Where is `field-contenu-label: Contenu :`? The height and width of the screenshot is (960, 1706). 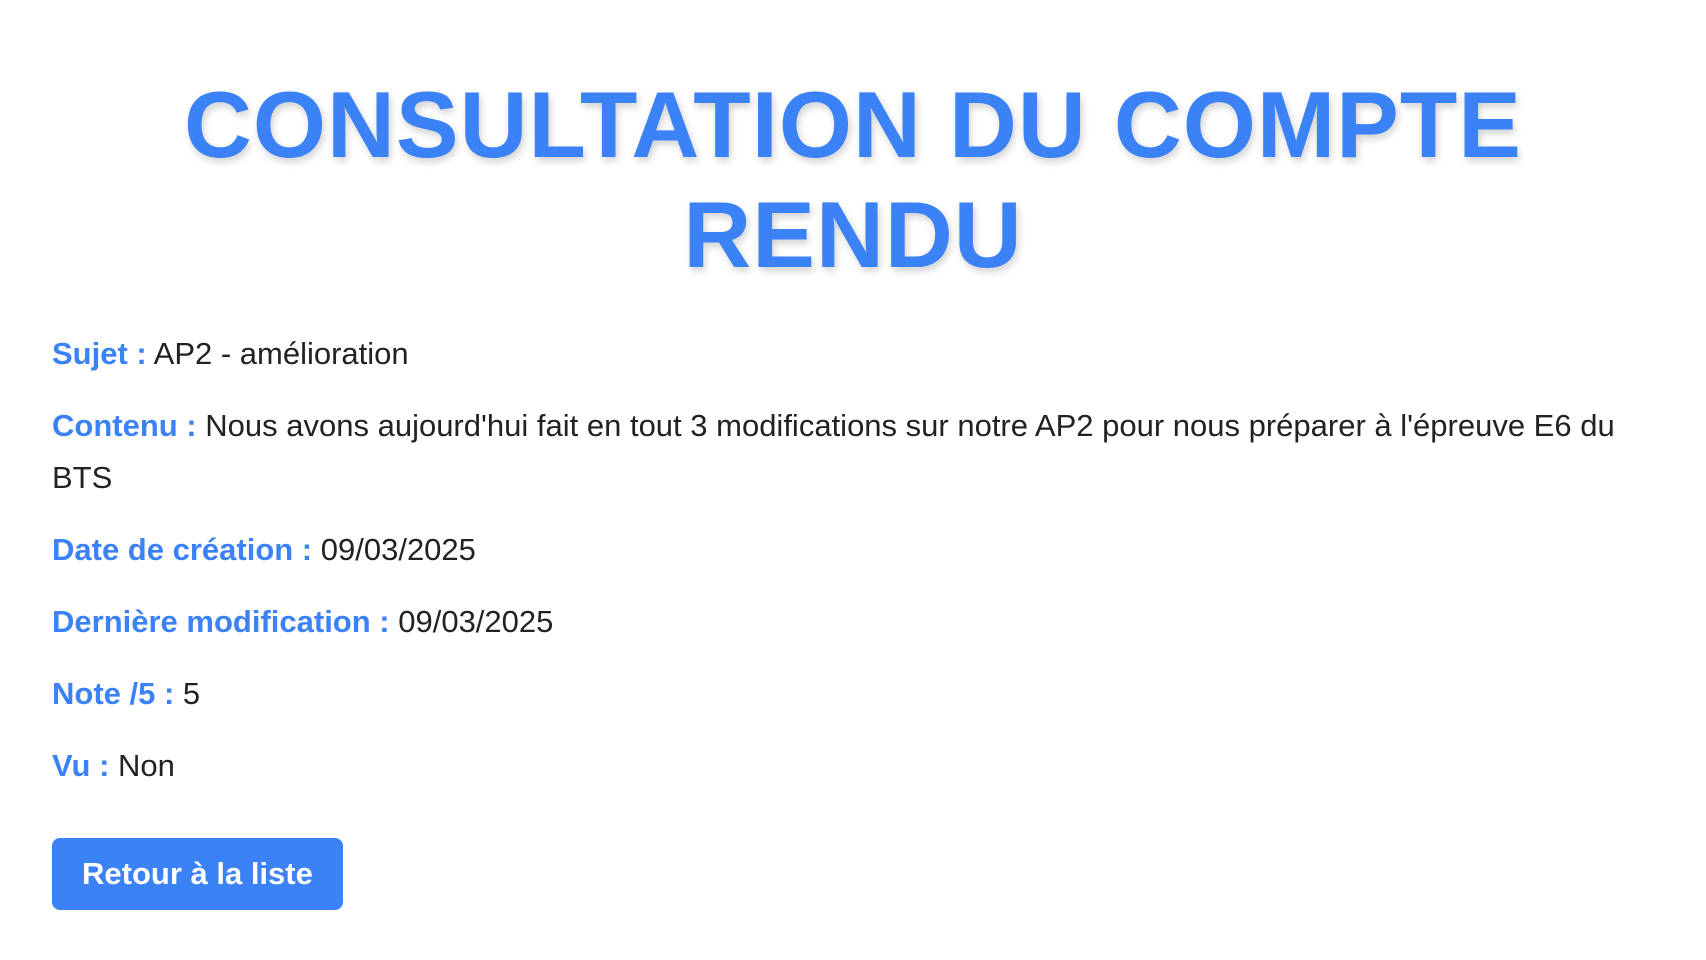 field-contenu-label: Contenu : is located at coordinates (124, 425).